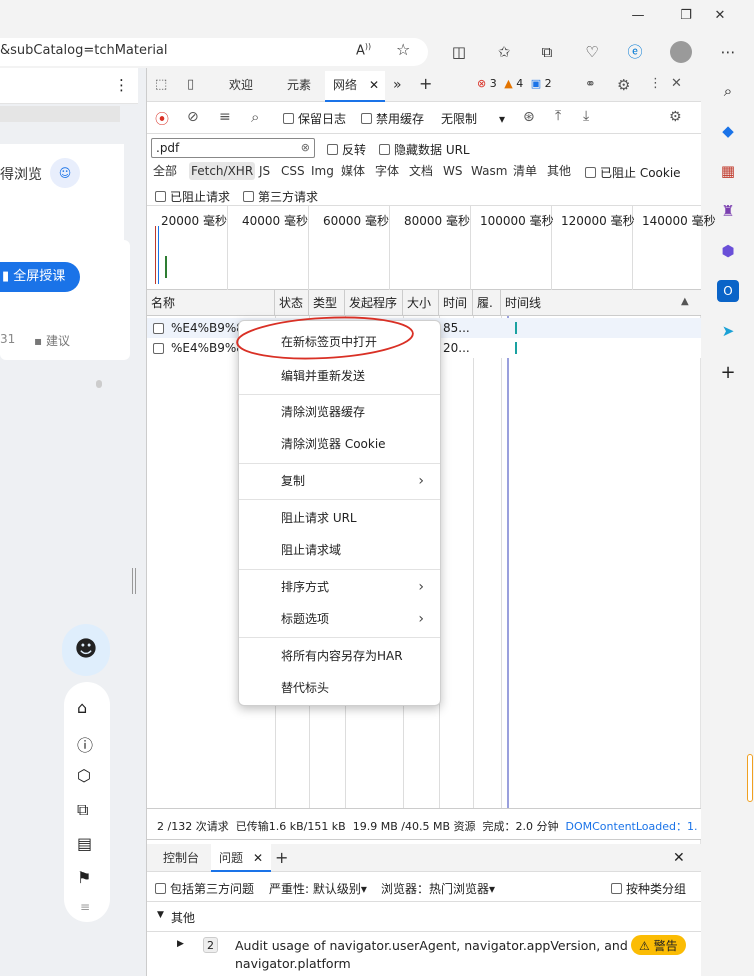  Describe the element at coordinates (529, 117) in the screenshot. I see `network-conditions-icon: ⊛` at that location.